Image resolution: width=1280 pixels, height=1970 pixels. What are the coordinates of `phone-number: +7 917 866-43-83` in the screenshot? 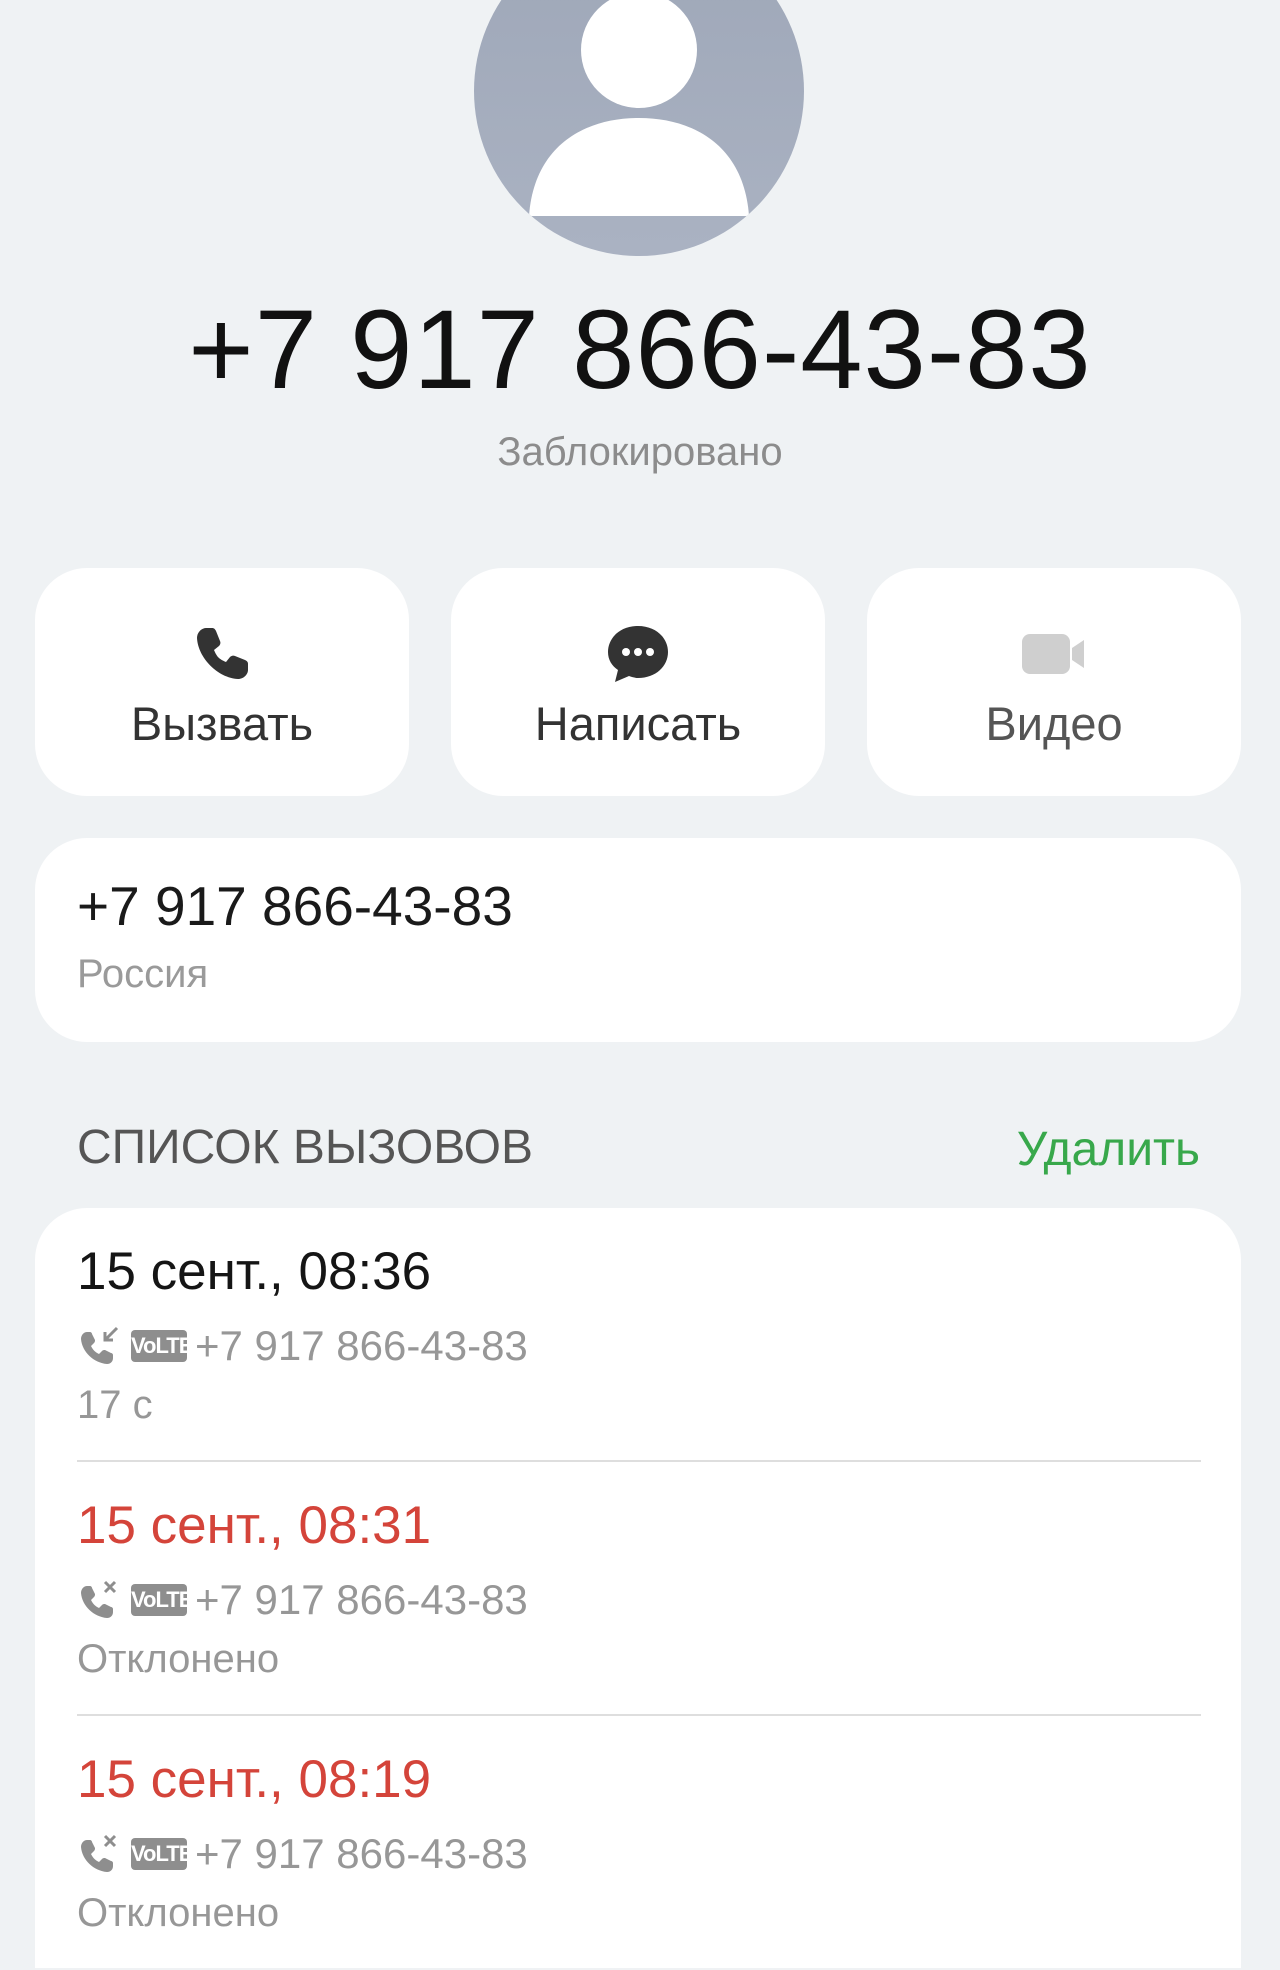 It's located at (295, 906).